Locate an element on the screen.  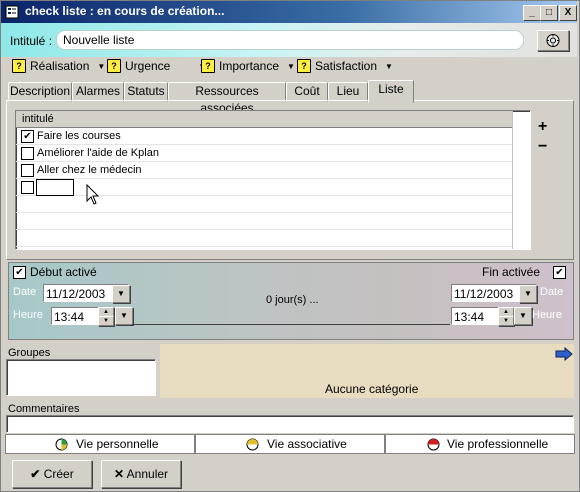
vie-professionnelle-label: Vie professionnelle is located at coordinates (498, 444).